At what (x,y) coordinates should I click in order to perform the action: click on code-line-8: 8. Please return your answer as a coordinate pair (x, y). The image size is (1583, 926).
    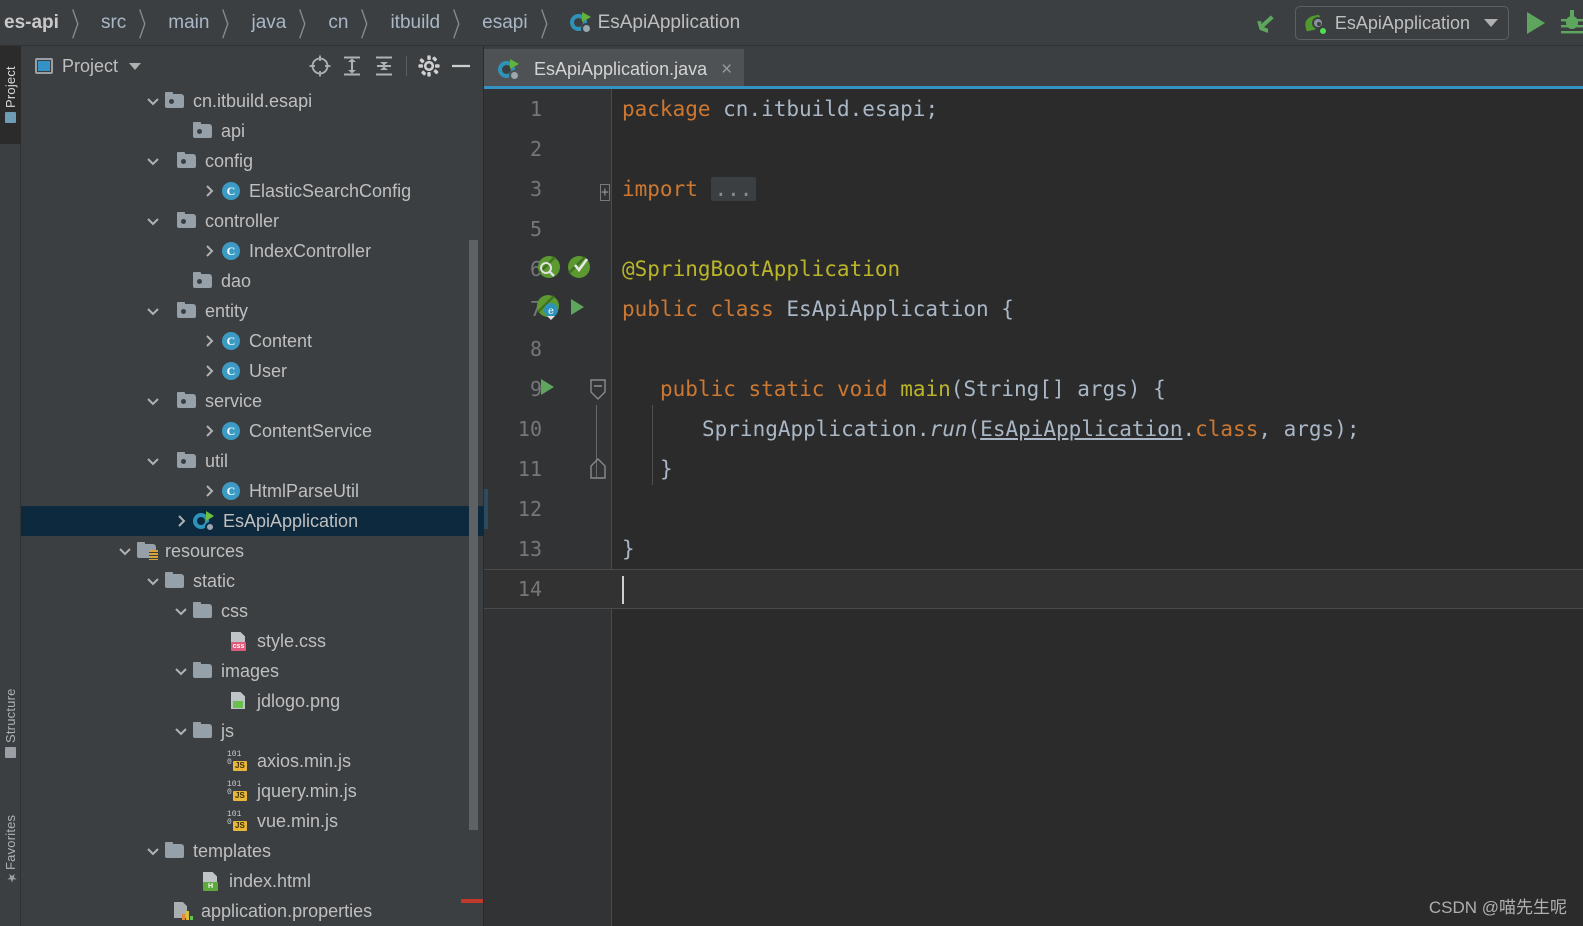
    Looking at the image, I should click on (1033, 349).